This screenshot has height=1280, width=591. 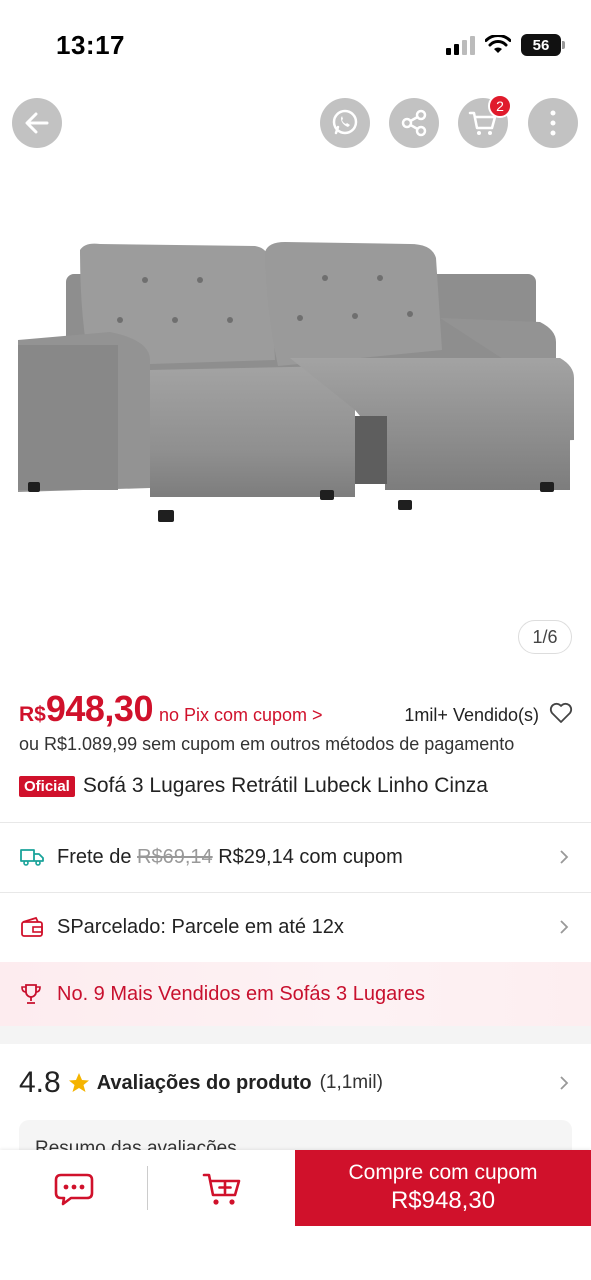 I want to click on image-counter: 1/6, so click(x=545, y=637).